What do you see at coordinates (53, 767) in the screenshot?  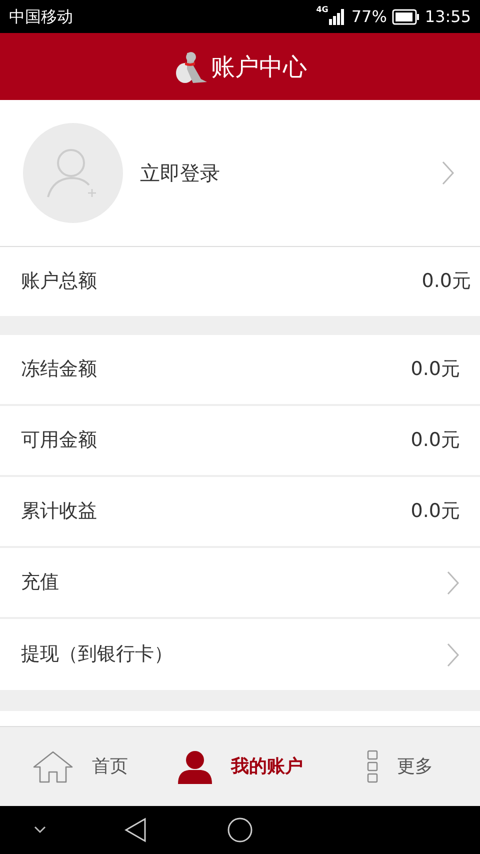 I see `house-icon` at bounding box center [53, 767].